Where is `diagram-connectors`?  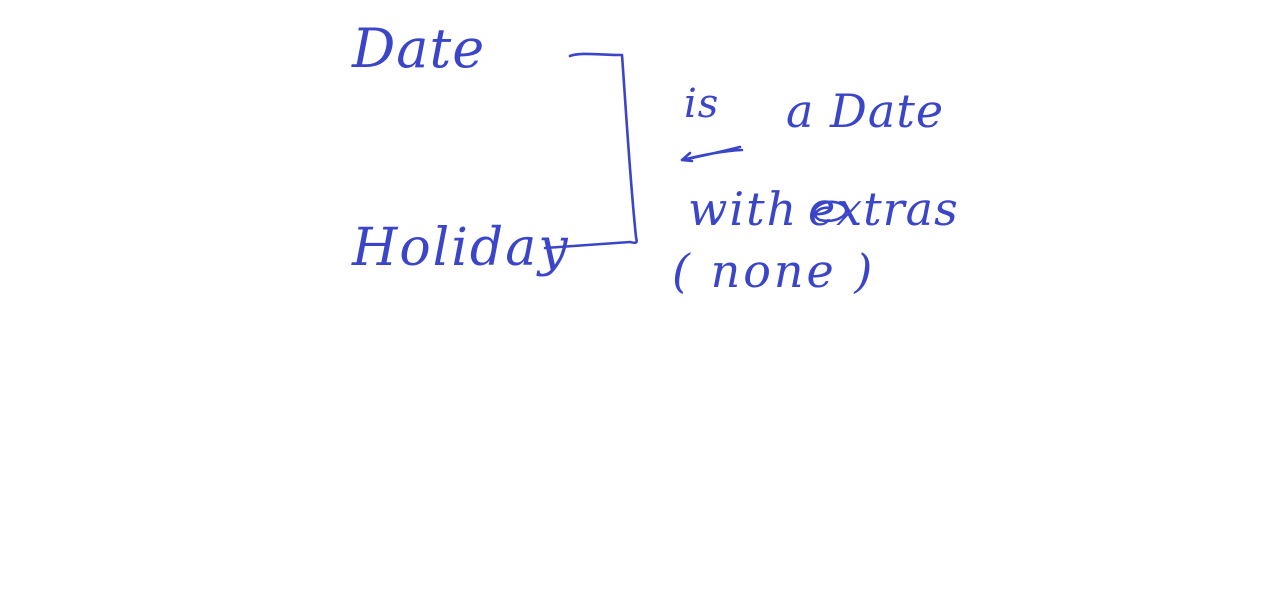
diagram-connectors is located at coordinates (695, 151).